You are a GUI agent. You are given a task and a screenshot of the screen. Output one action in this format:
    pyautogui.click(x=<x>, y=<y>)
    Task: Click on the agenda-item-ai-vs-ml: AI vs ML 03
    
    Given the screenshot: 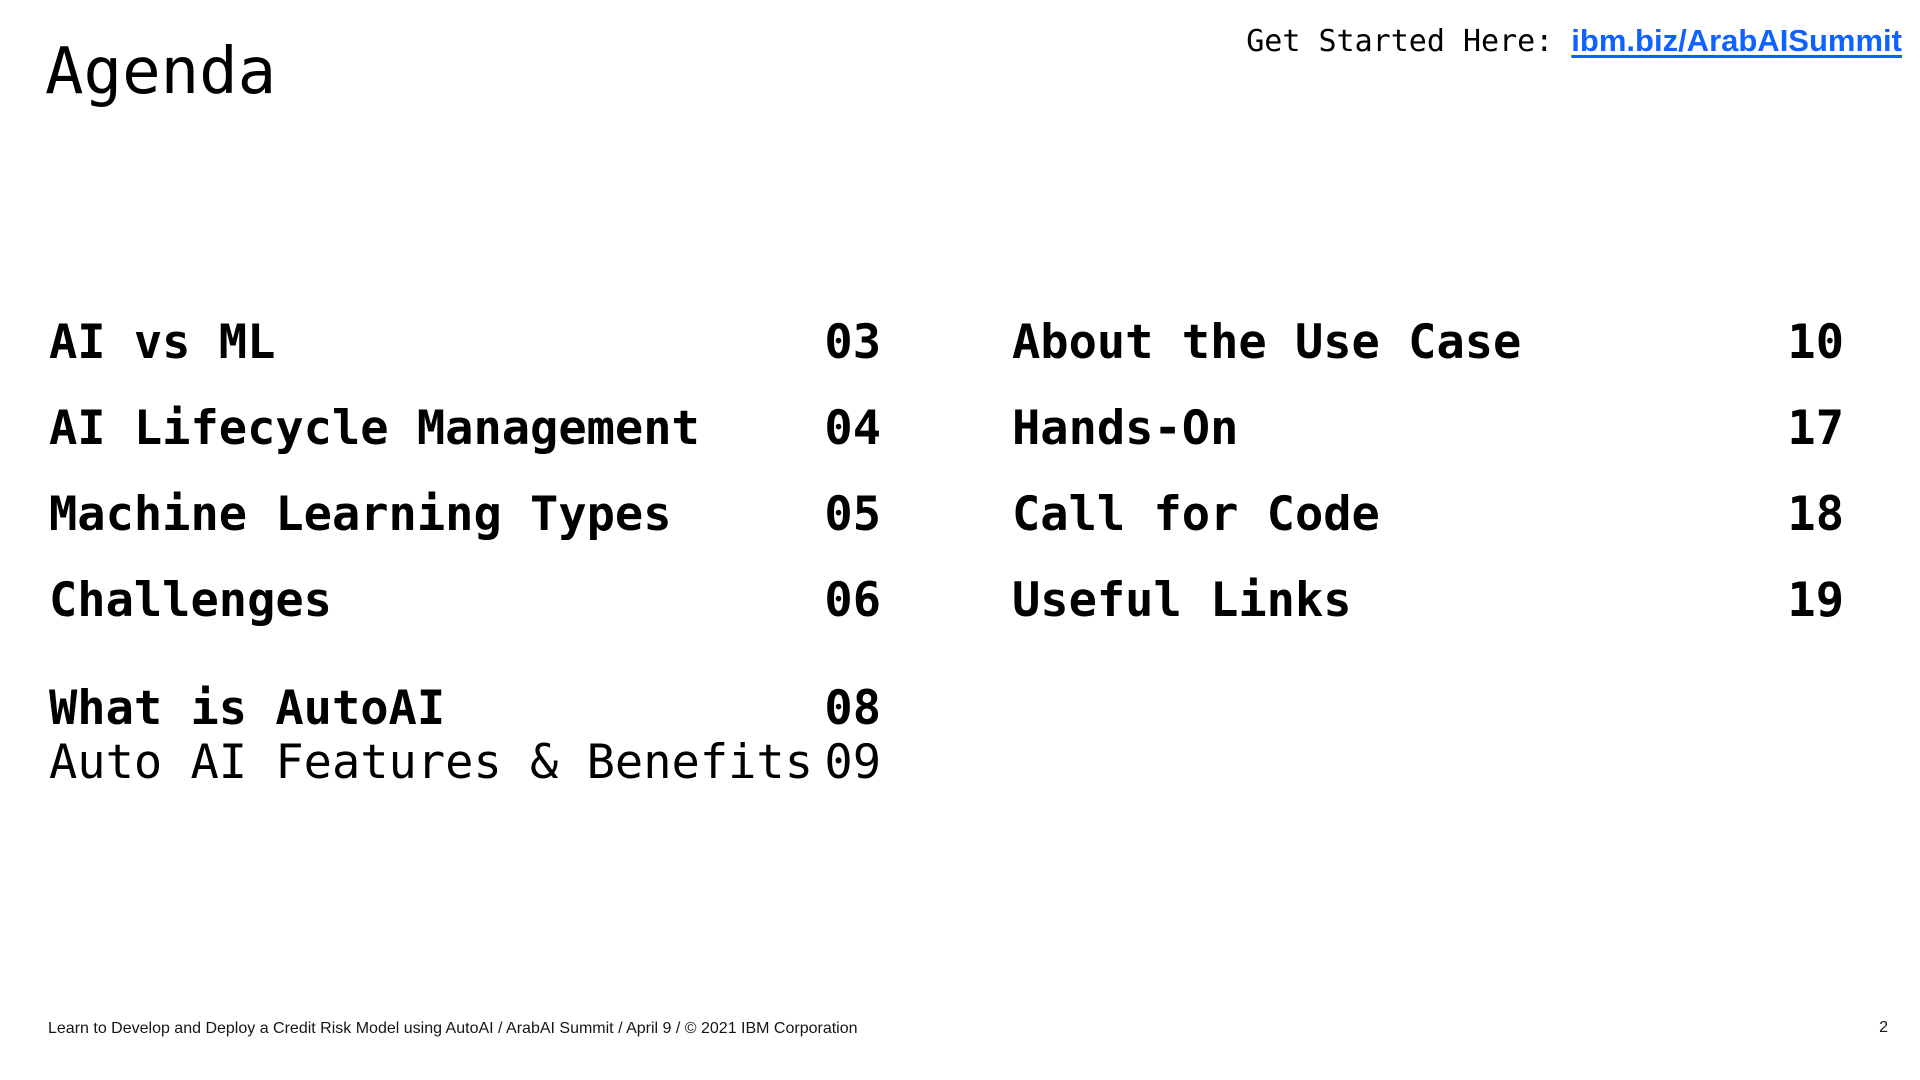 What is the action you would take?
    pyautogui.click(x=465, y=355)
    